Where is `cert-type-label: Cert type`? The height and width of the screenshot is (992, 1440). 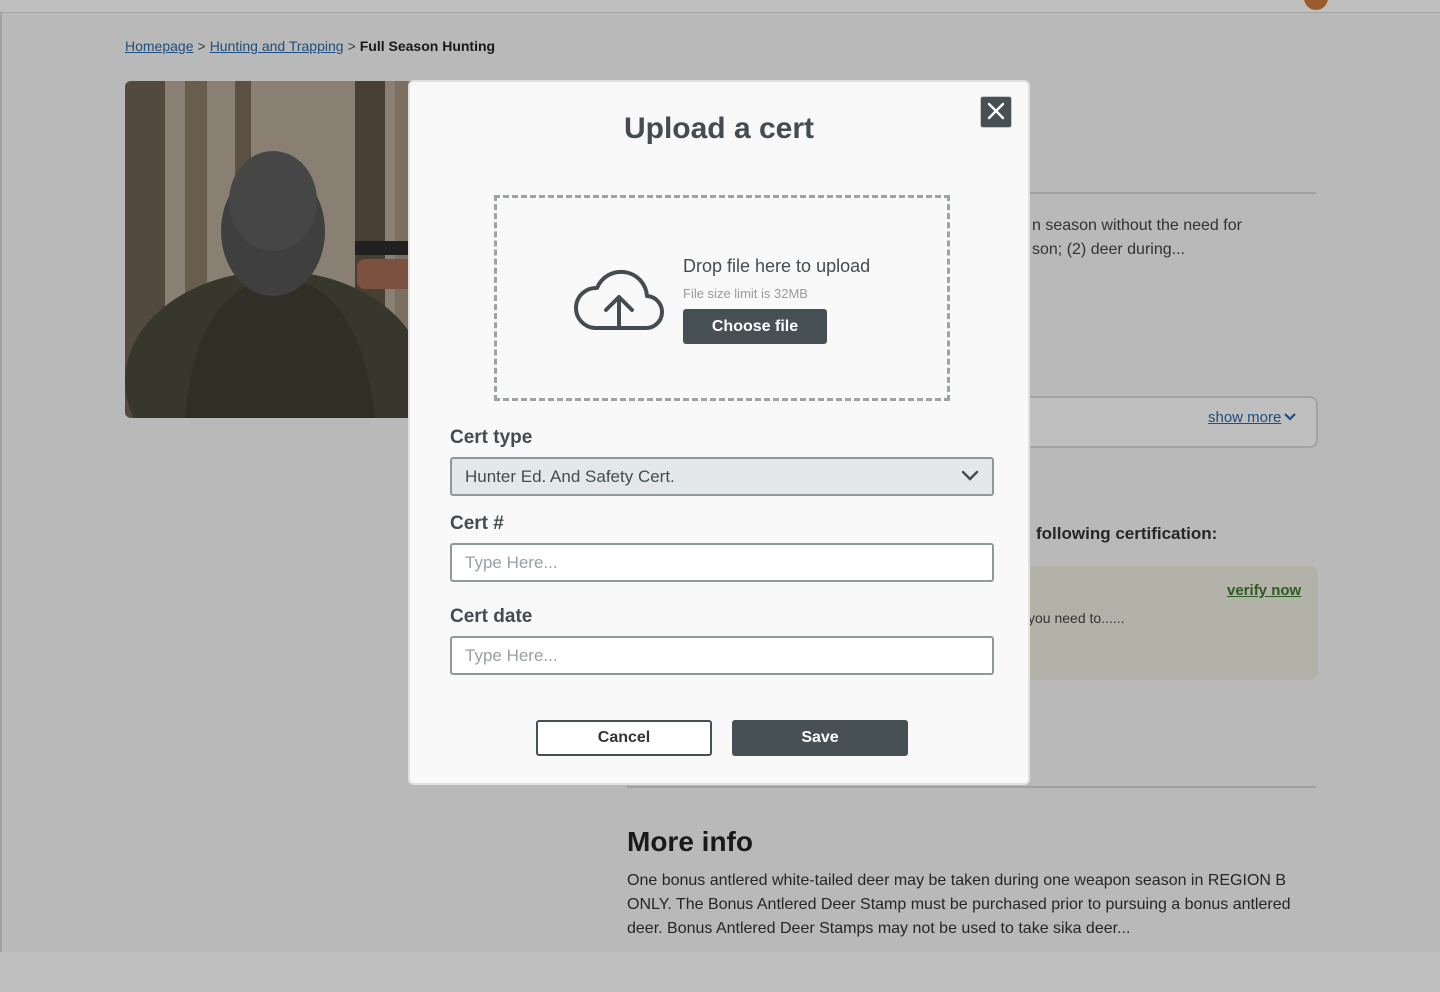
cert-type-label: Cert type is located at coordinates (491, 437).